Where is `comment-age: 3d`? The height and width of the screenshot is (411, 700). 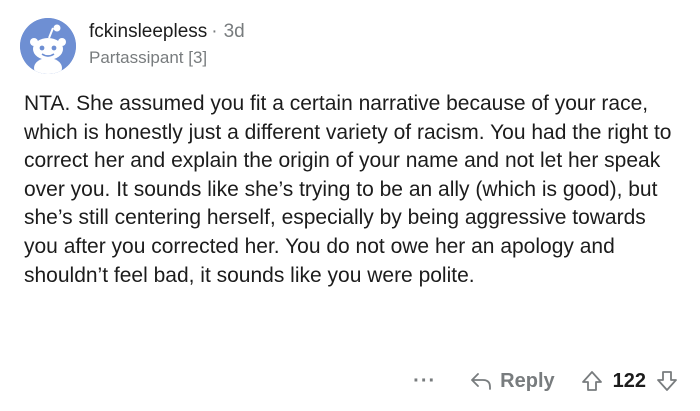 comment-age: 3d is located at coordinates (234, 31).